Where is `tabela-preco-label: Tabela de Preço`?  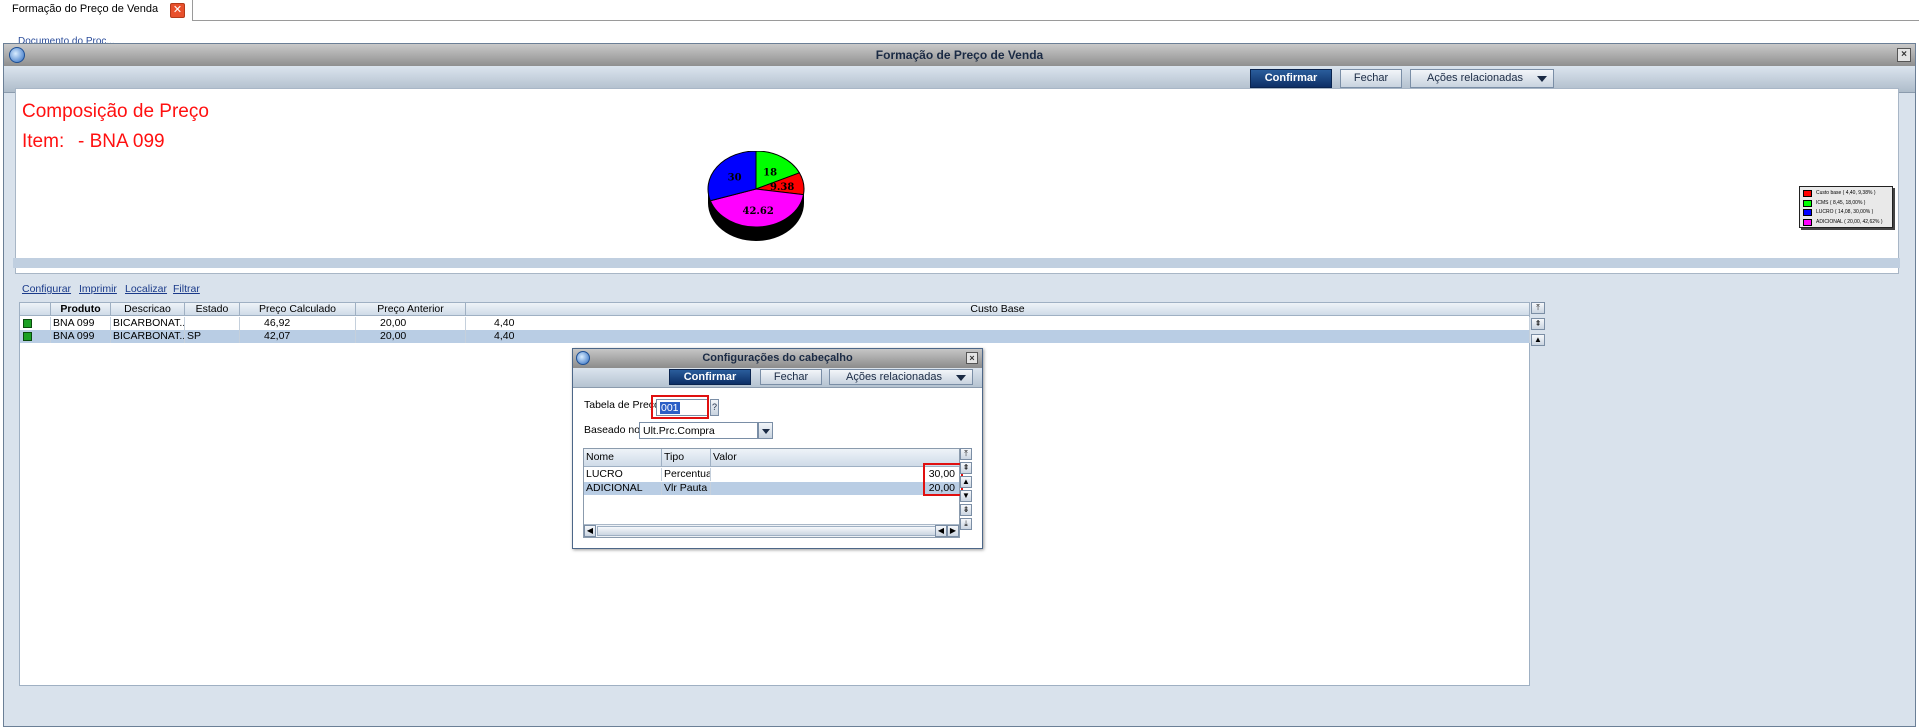
tabela-preco-label: Tabela de Preço is located at coordinates (622, 405).